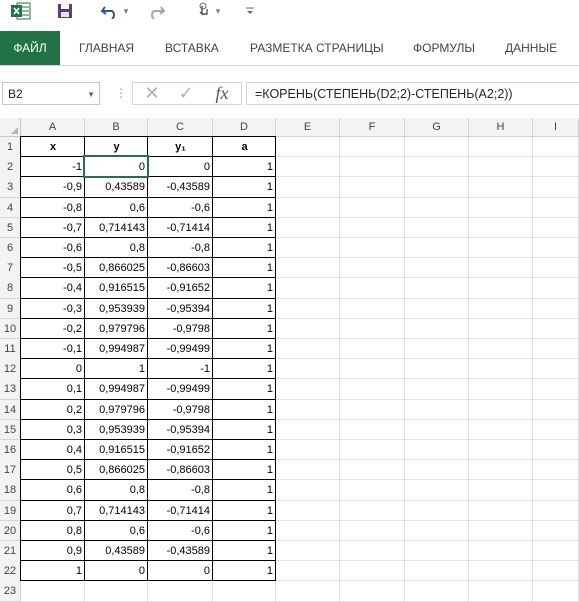 The width and height of the screenshot is (579, 602). What do you see at coordinates (116, 551) in the screenshot?
I see `table-cell: 0,43589` at bounding box center [116, 551].